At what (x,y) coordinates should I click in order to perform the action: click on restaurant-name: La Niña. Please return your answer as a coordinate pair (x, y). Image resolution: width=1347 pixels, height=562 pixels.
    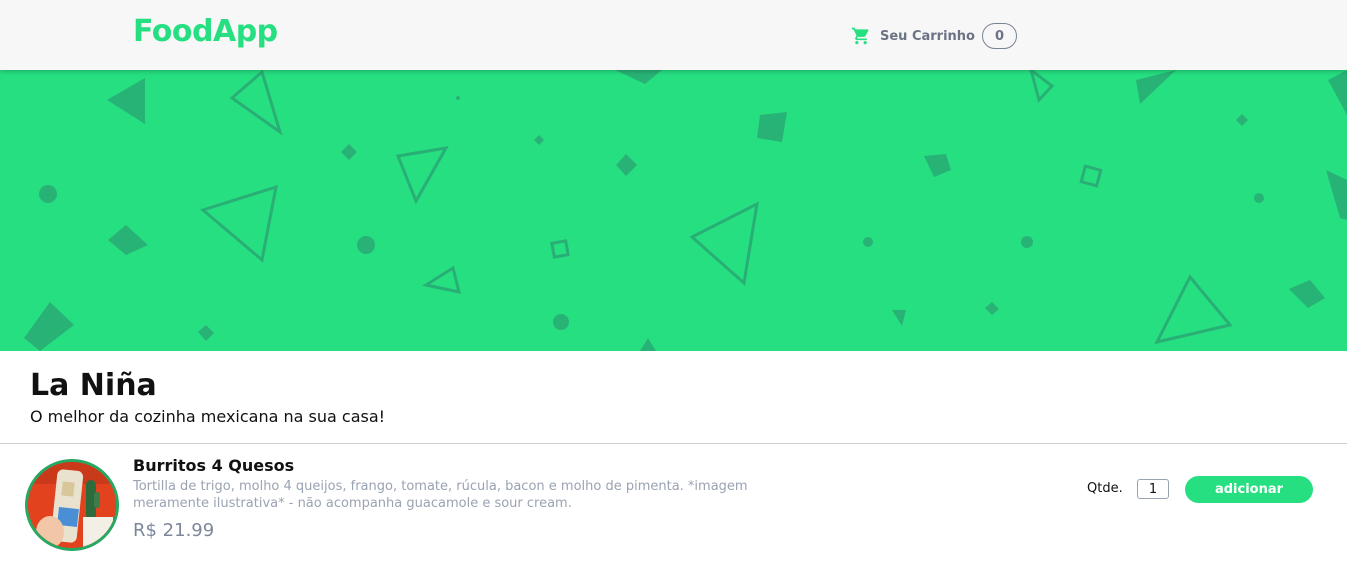
    Looking at the image, I should click on (93, 385).